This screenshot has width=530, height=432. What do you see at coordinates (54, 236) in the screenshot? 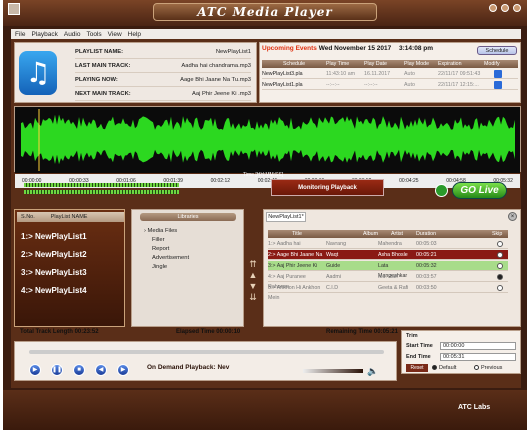
I see `playlist-item: 1:> NewPlayList1` at bounding box center [54, 236].